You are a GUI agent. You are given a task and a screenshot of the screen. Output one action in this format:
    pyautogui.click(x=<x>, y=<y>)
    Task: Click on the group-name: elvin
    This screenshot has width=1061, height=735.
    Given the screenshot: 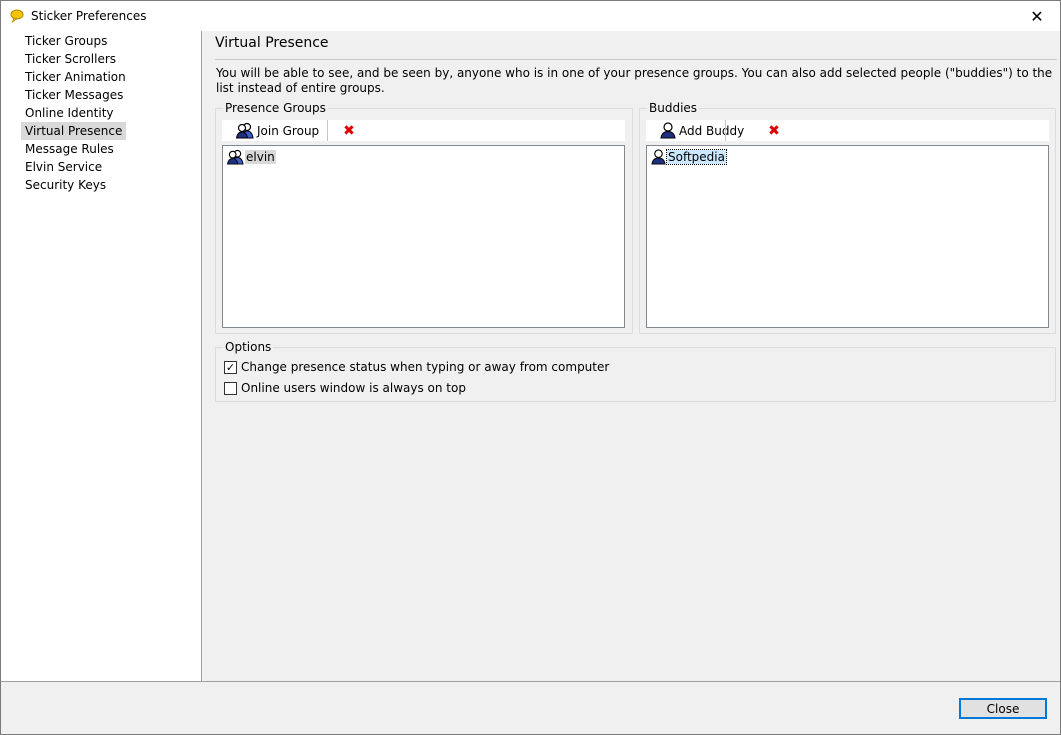 What is the action you would take?
    pyautogui.click(x=260, y=157)
    